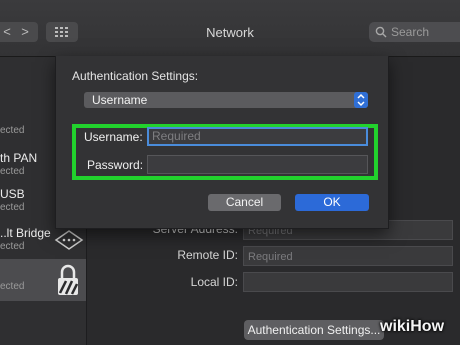  I want to click on authentication-method-value: Username, so click(120, 100).